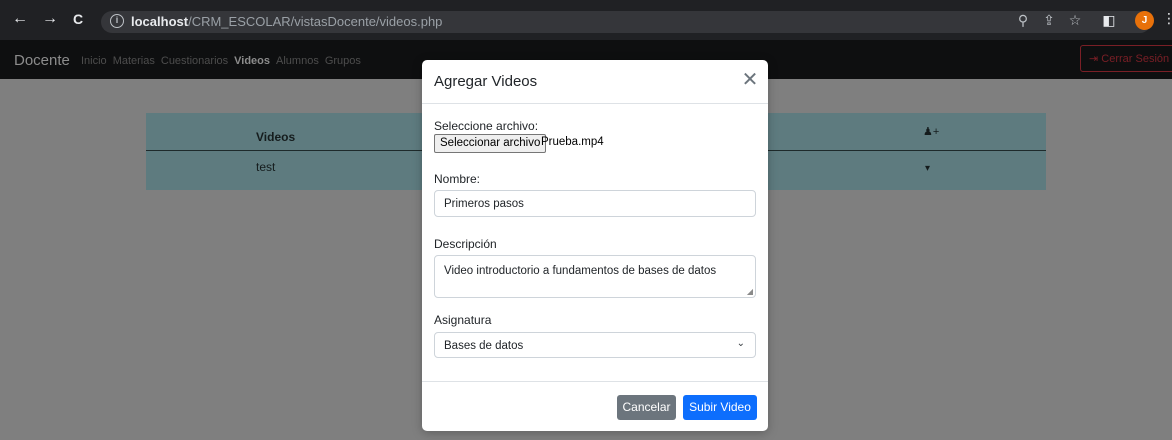  What do you see at coordinates (50, 19) in the screenshot?
I see `forward-icon: →` at bounding box center [50, 19].